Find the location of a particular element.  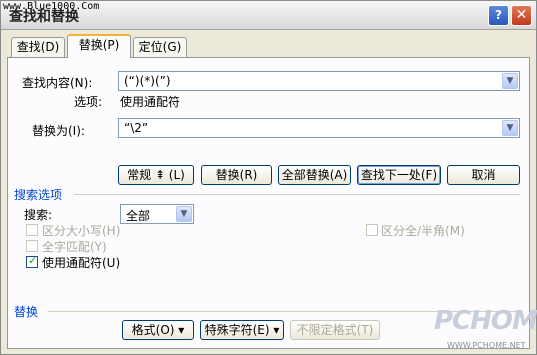

match-case-label: 区分大小写(H) is located at coordinates (81, 231).